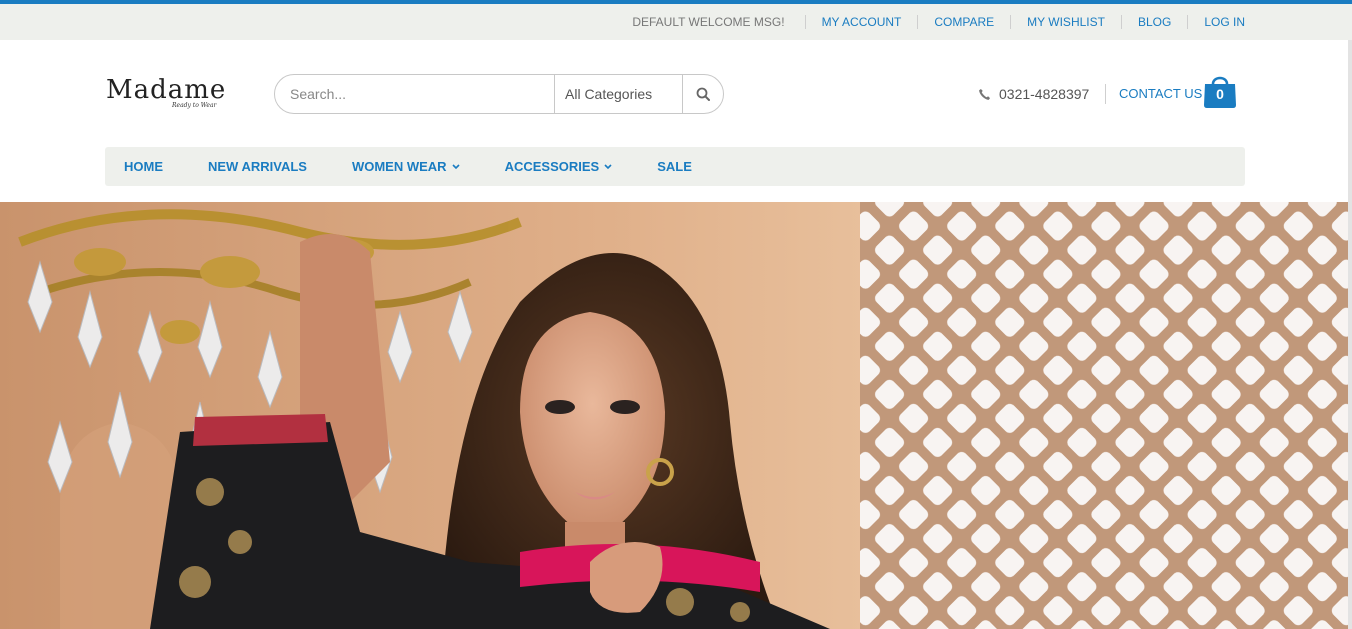 This screenshot has width=1352, height=629. I want to click on my-account-link: MY ACCOUNT, so click(861, 22).